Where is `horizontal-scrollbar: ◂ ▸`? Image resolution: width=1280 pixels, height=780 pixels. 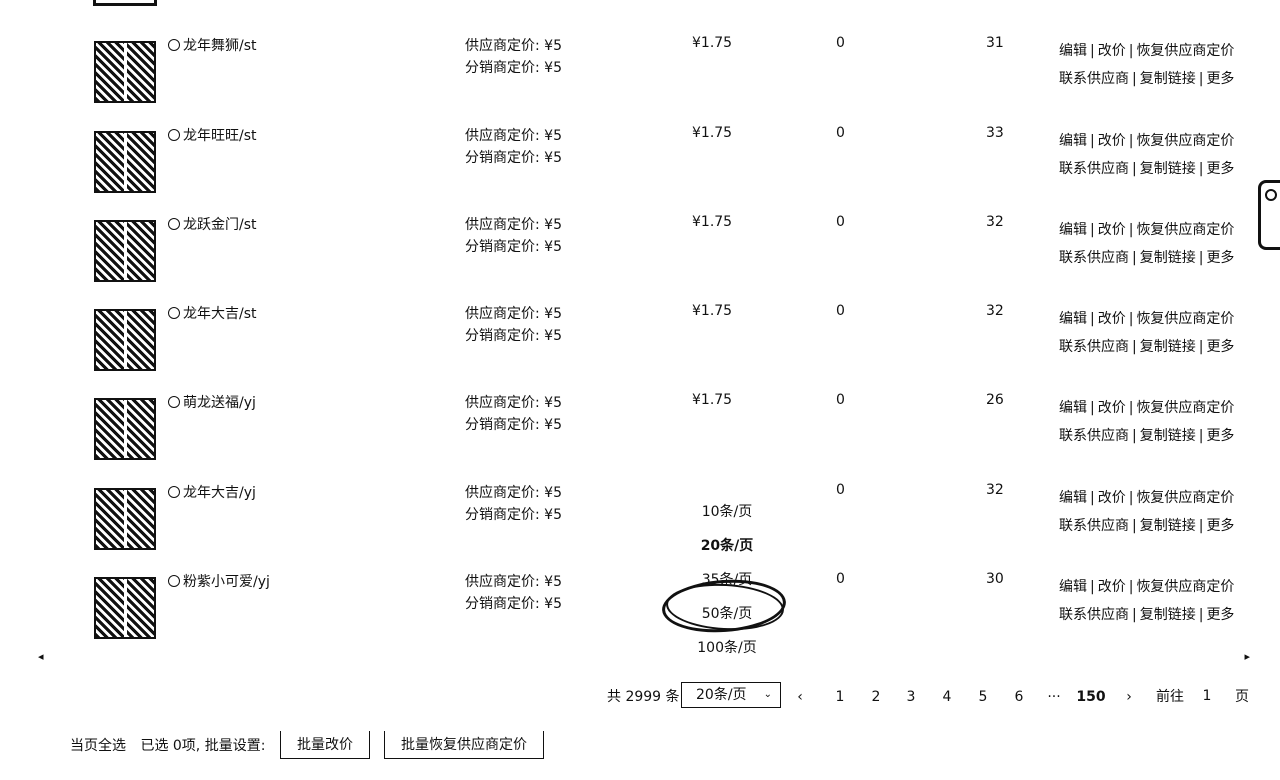
horizontal-scrollbar: ◂ ▸ is located at coordinates (644, 656).